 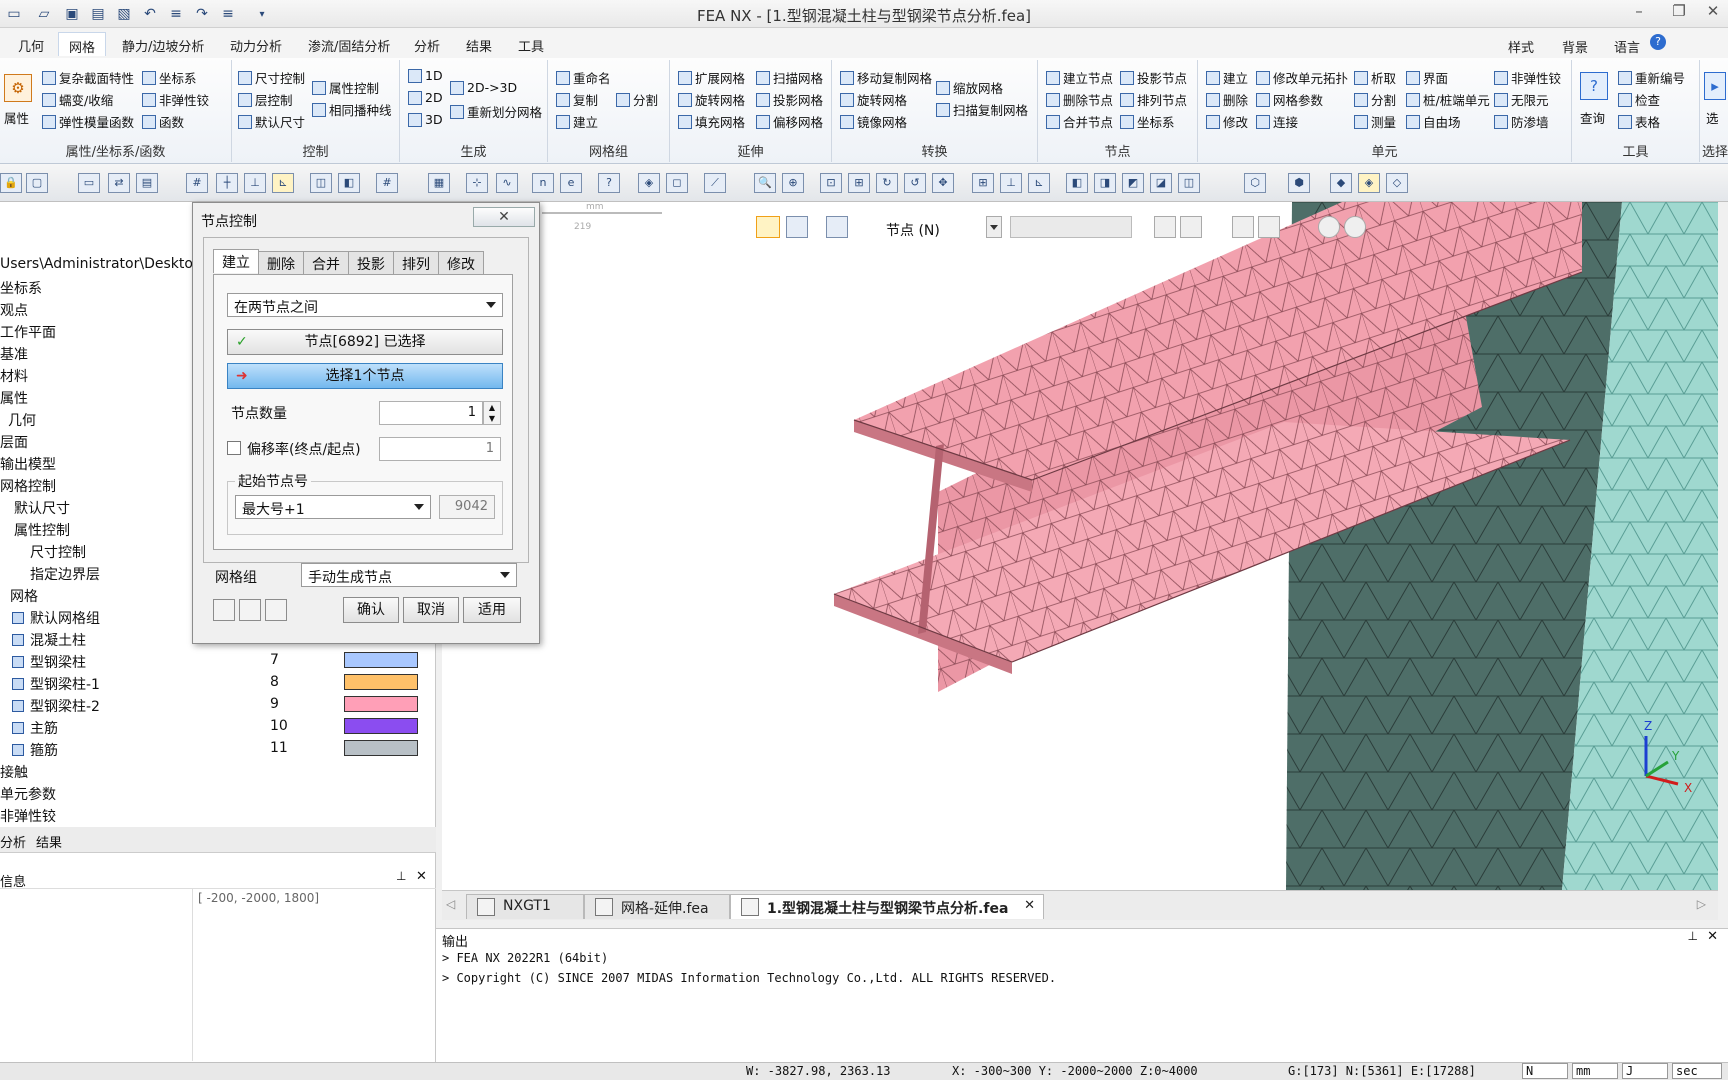 What do you see at coordinates (58, 552) in the screenshot?
I see `tree-item-size-control: 尺寸控制` at bounding box center [58, 552].